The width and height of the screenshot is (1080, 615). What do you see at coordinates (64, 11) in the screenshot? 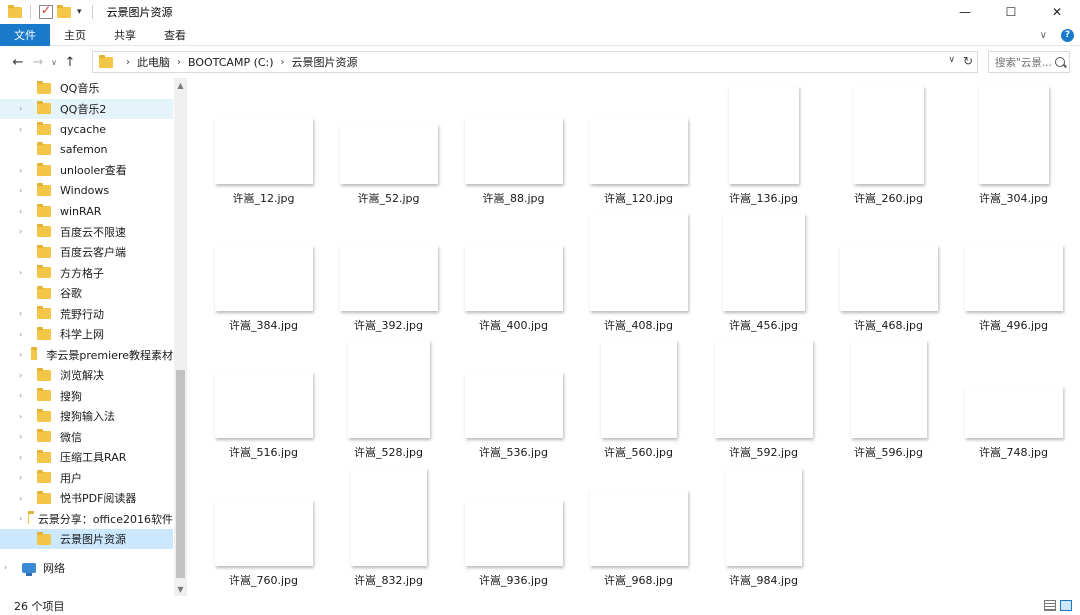
I see `new-folder-icon` at bounding box center [64, 11].